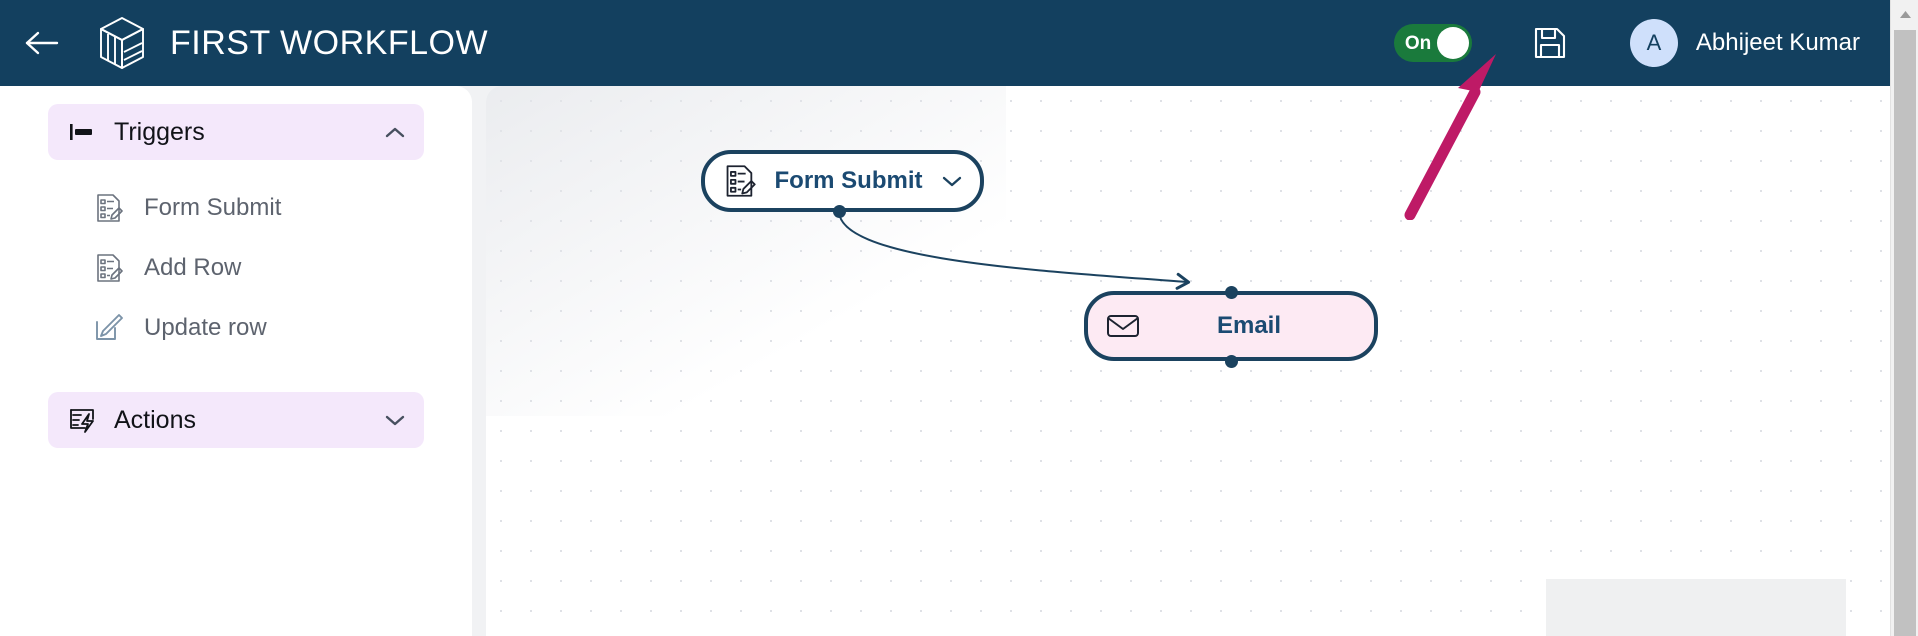 The image size is (1918, 636). Describe the element at coordinates (1452, 43) in the screenshot. I see `toggle-knob` at that location.